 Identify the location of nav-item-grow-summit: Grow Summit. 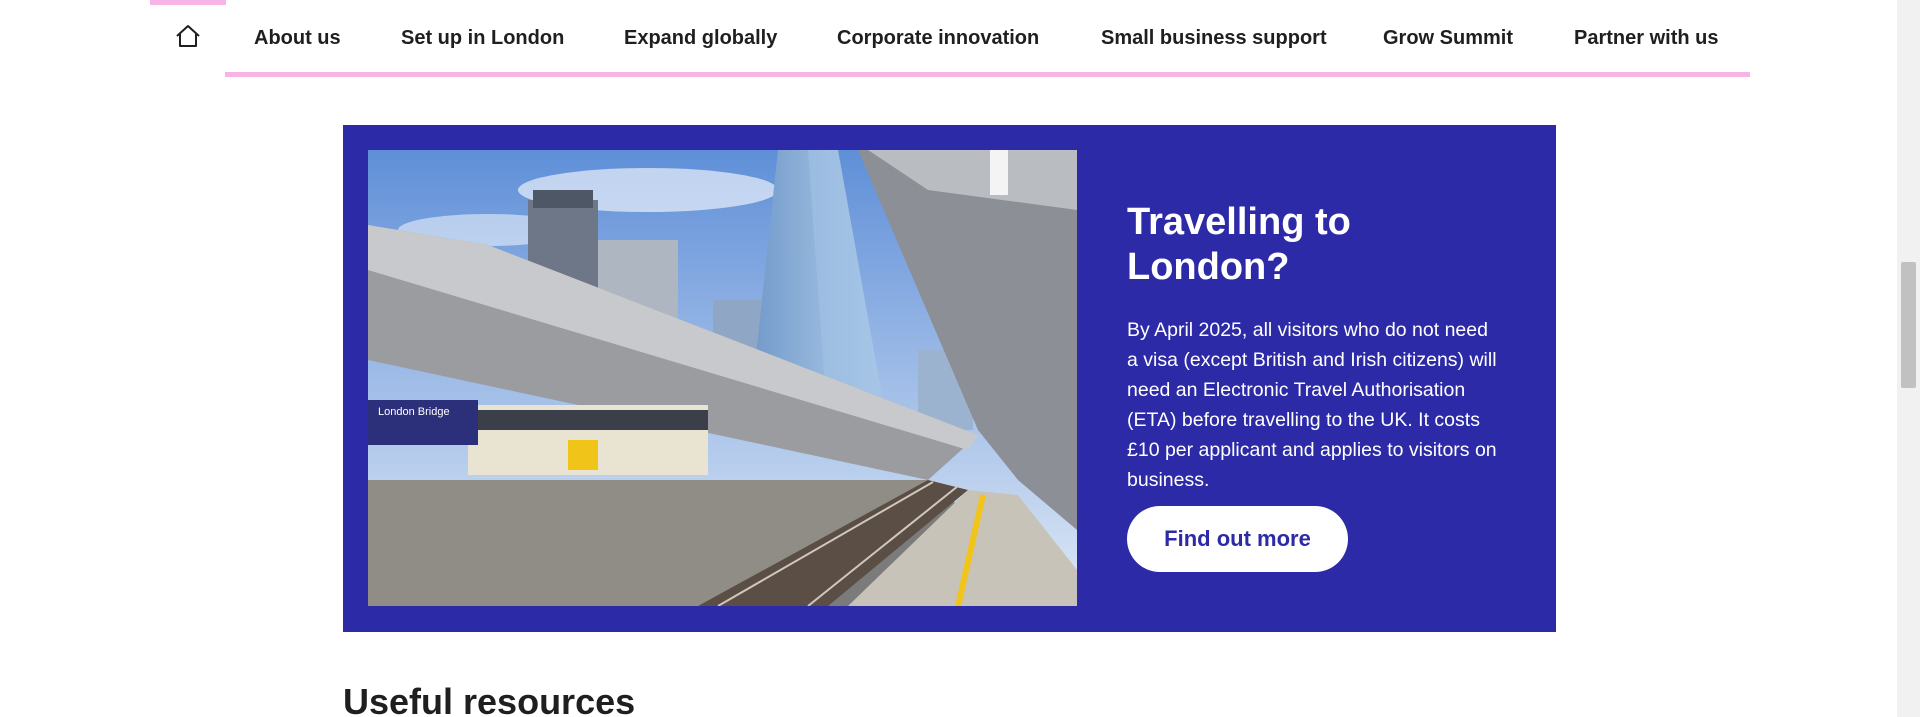
(1448, 38).